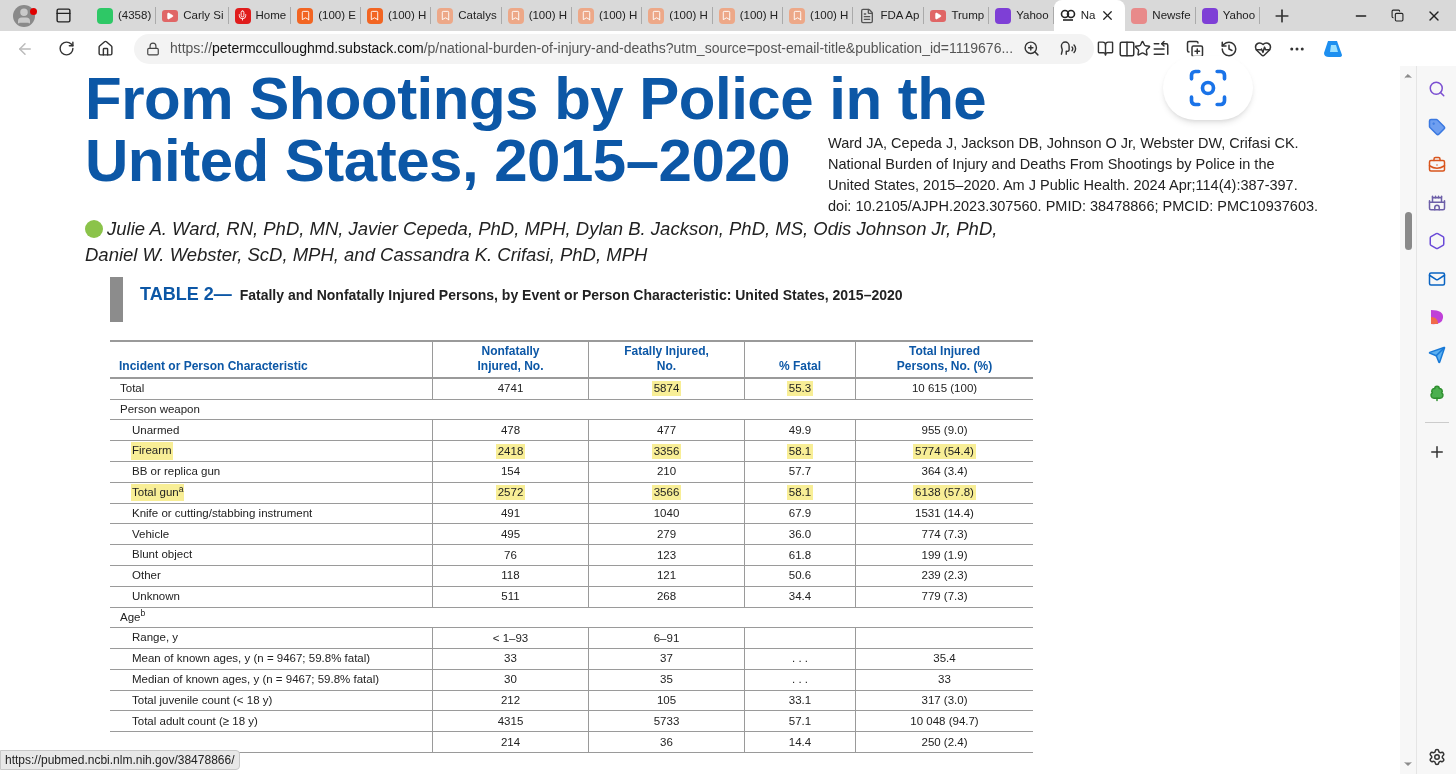 The image size is (1456, 774). What do you see at coordinates (1436, 393) in the screenshot?
I see `tree-icon` at bounding box center [1436, 393].